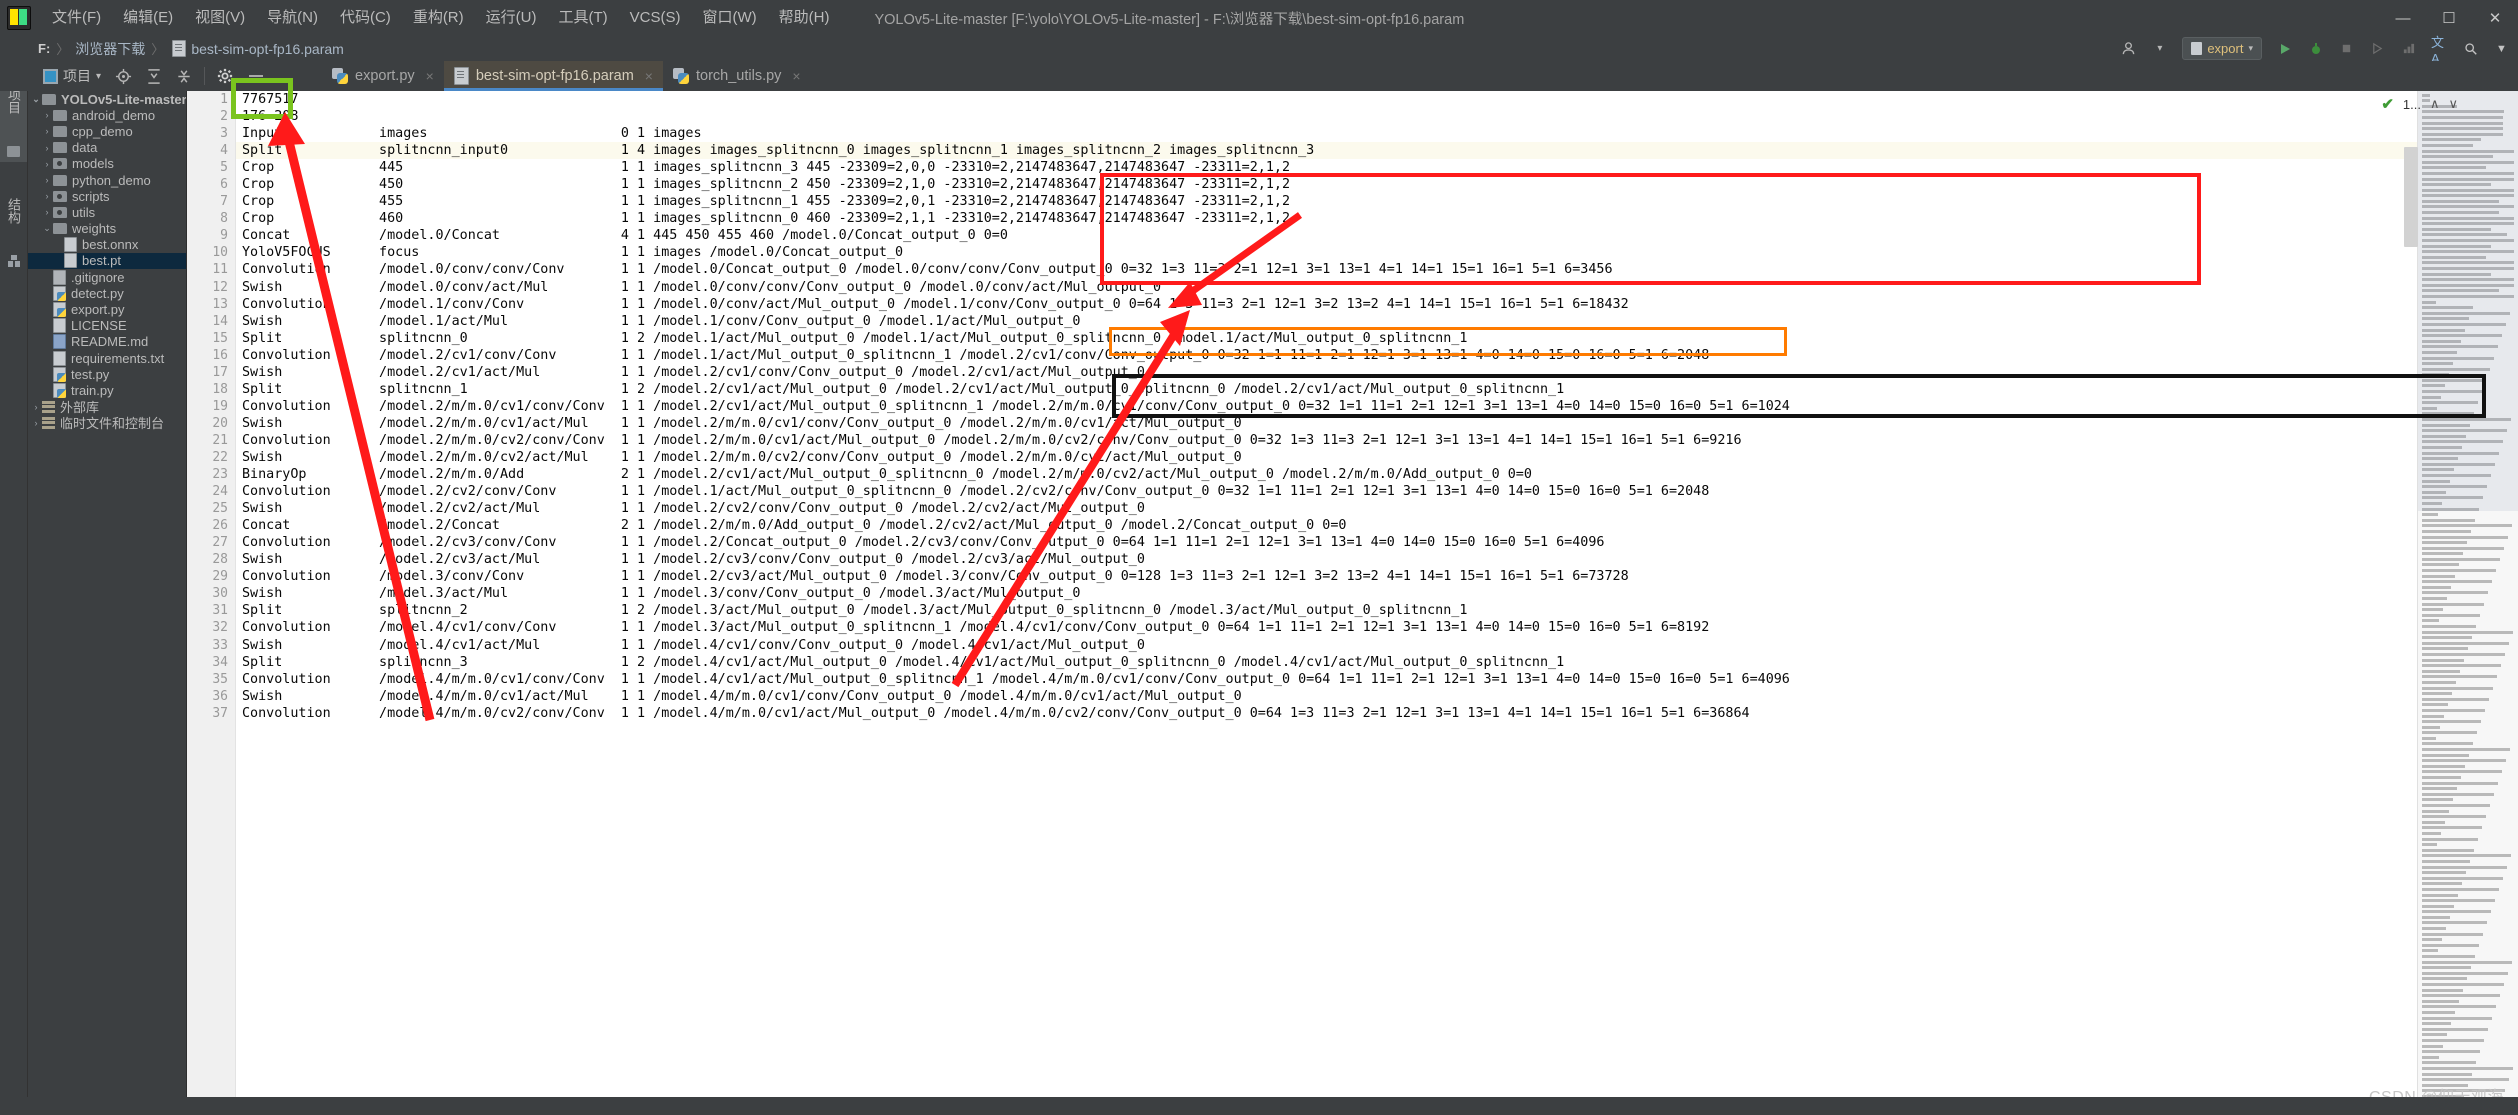 This screenshot has height=1115, width=2518. I want to click on tree-item-best-pt: best.pt, so click(107, 261).